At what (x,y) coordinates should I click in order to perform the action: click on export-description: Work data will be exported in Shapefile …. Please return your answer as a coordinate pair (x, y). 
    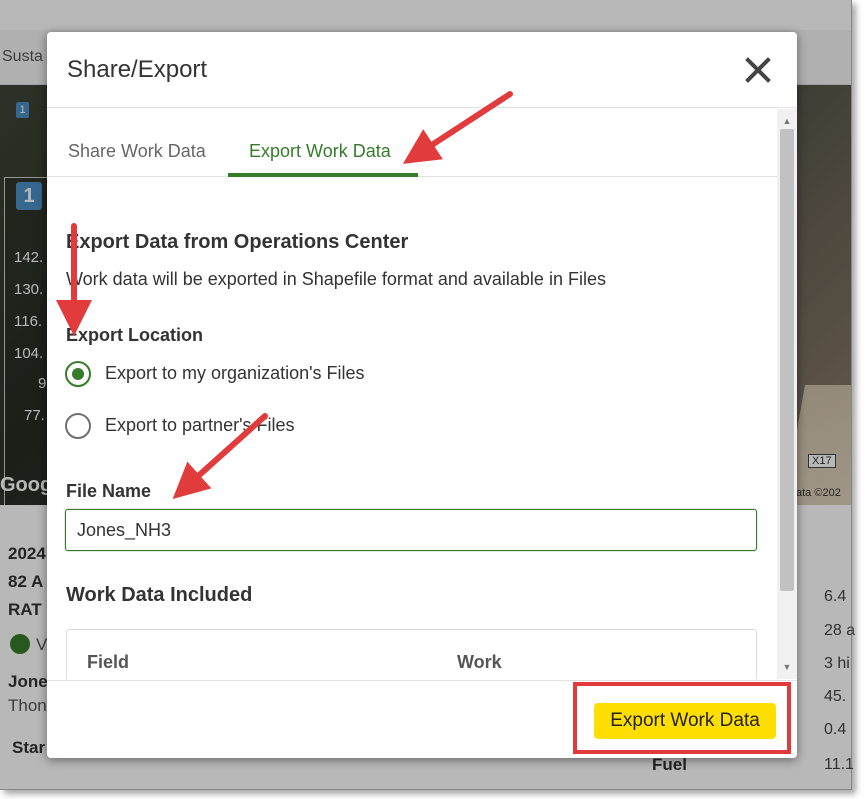
    Looking at the image, I should click on (336, 279).